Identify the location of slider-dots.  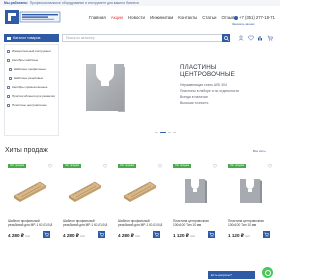
(165, 133).